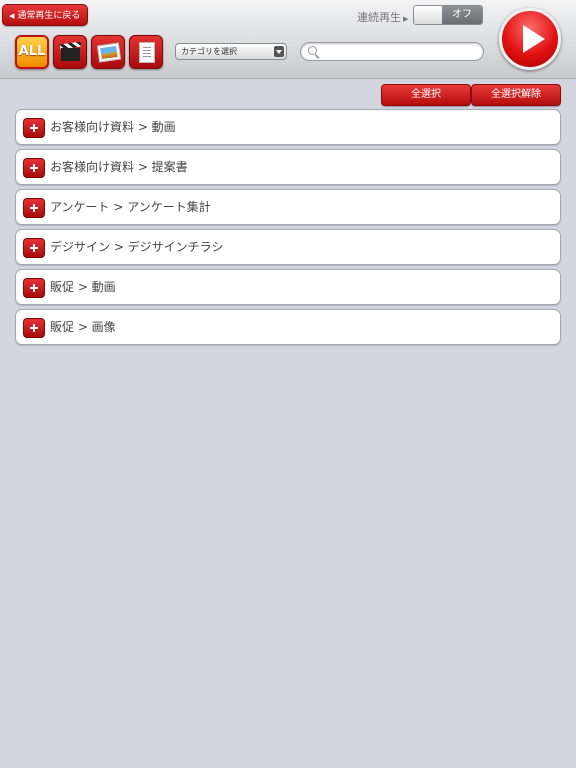 The height and width of the screenshot is (768, 576). Describe the element at coordinates (516, 95) in the screenshot. I see `deselect-all-button: 全選択解除` at that location.